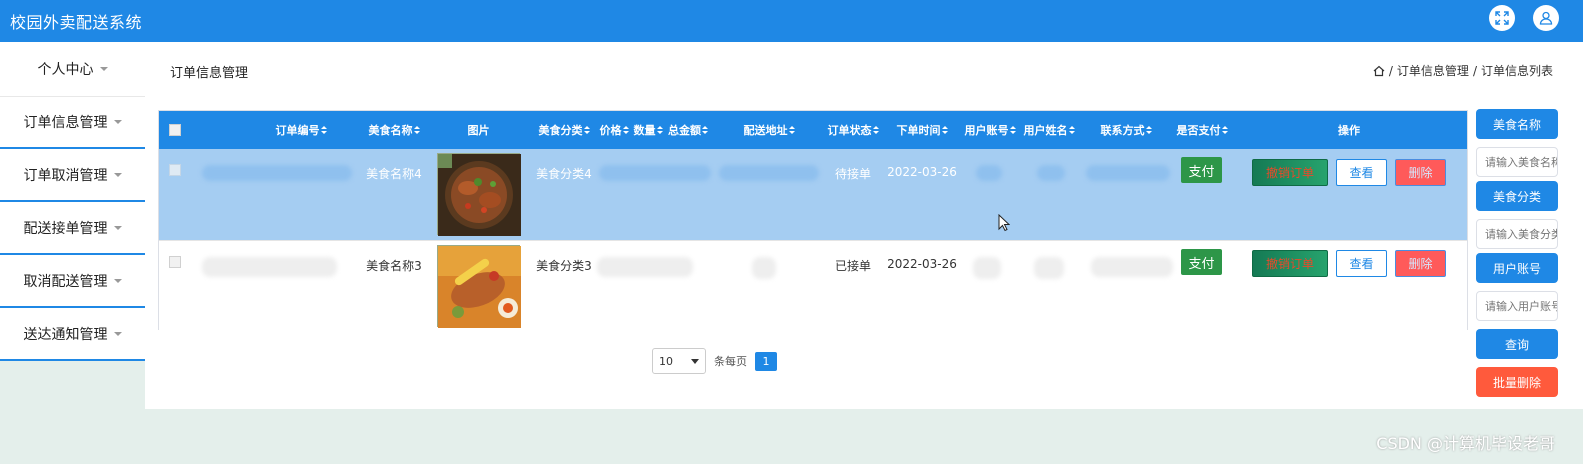  Describe the element at coordinates (1465, 443) in the screenshot. I see `watermark: CSDN @计算机毕设老哥` at that location.